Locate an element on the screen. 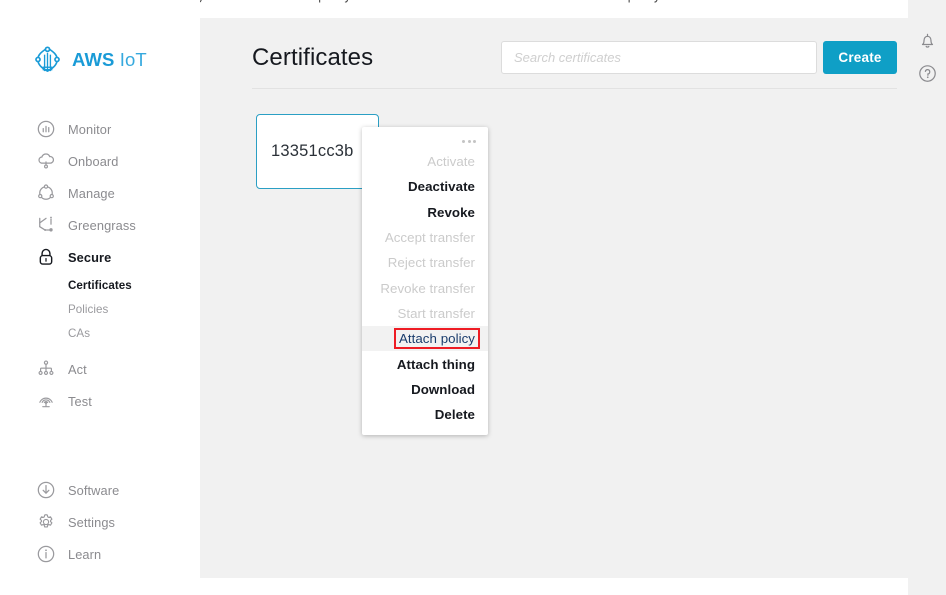  help-question-icon is located at coordinates (927, 73).